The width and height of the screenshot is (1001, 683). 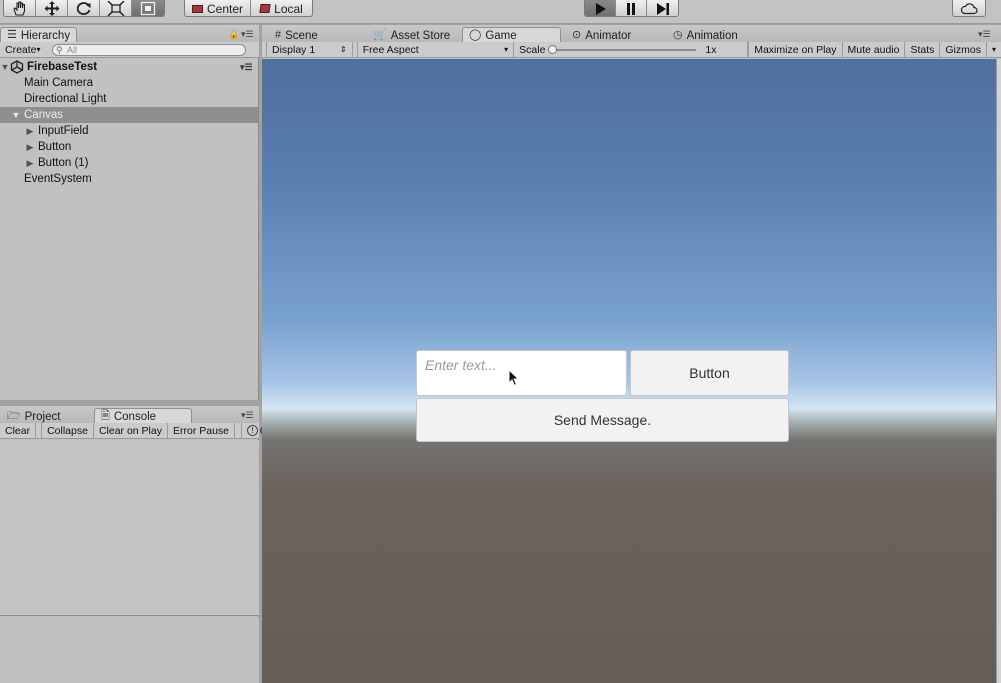 I want to click on step-button, so click(x=662, y=8).